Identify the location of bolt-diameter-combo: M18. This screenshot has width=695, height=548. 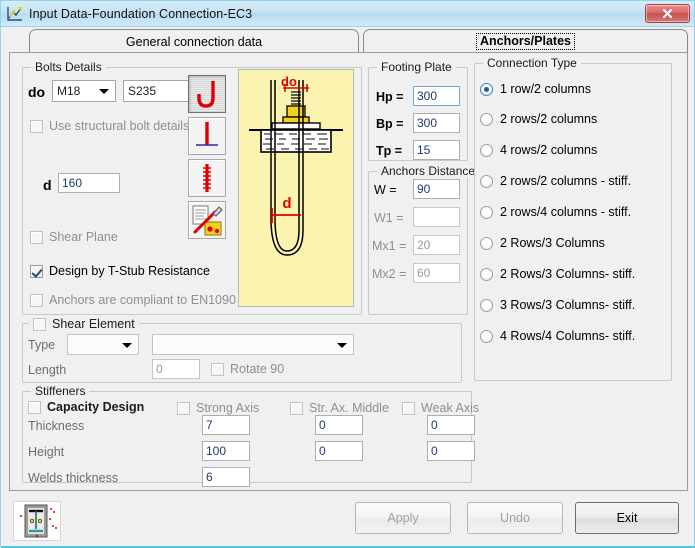
(84, 91).